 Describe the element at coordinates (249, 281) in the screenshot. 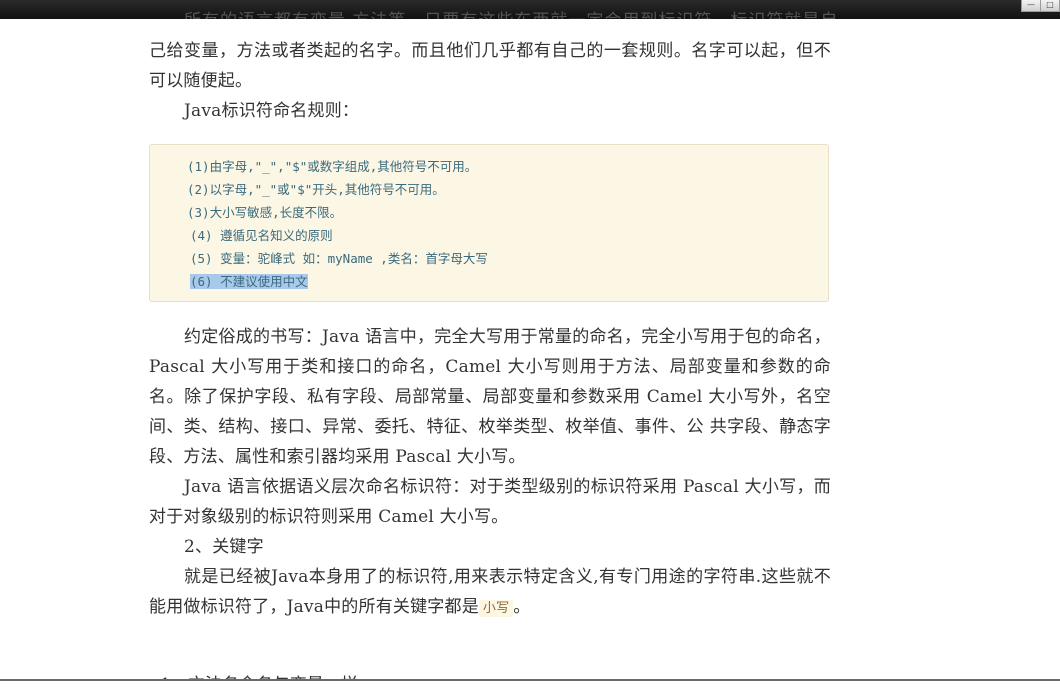

I see `text-selection: (6) 不建议使用中文` at that location.